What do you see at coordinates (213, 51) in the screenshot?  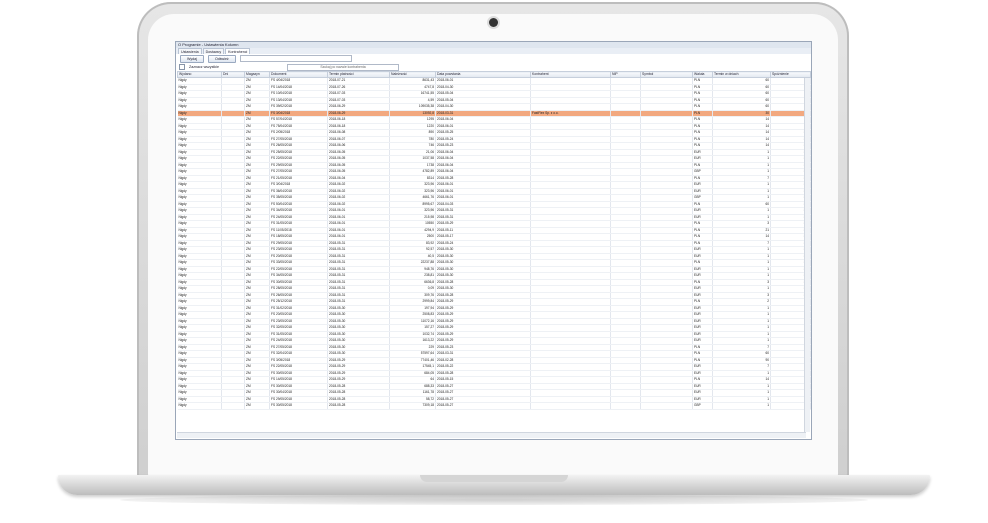 I see `tab-dostawcy: Dostawcy` at bounding box center [213, 51].